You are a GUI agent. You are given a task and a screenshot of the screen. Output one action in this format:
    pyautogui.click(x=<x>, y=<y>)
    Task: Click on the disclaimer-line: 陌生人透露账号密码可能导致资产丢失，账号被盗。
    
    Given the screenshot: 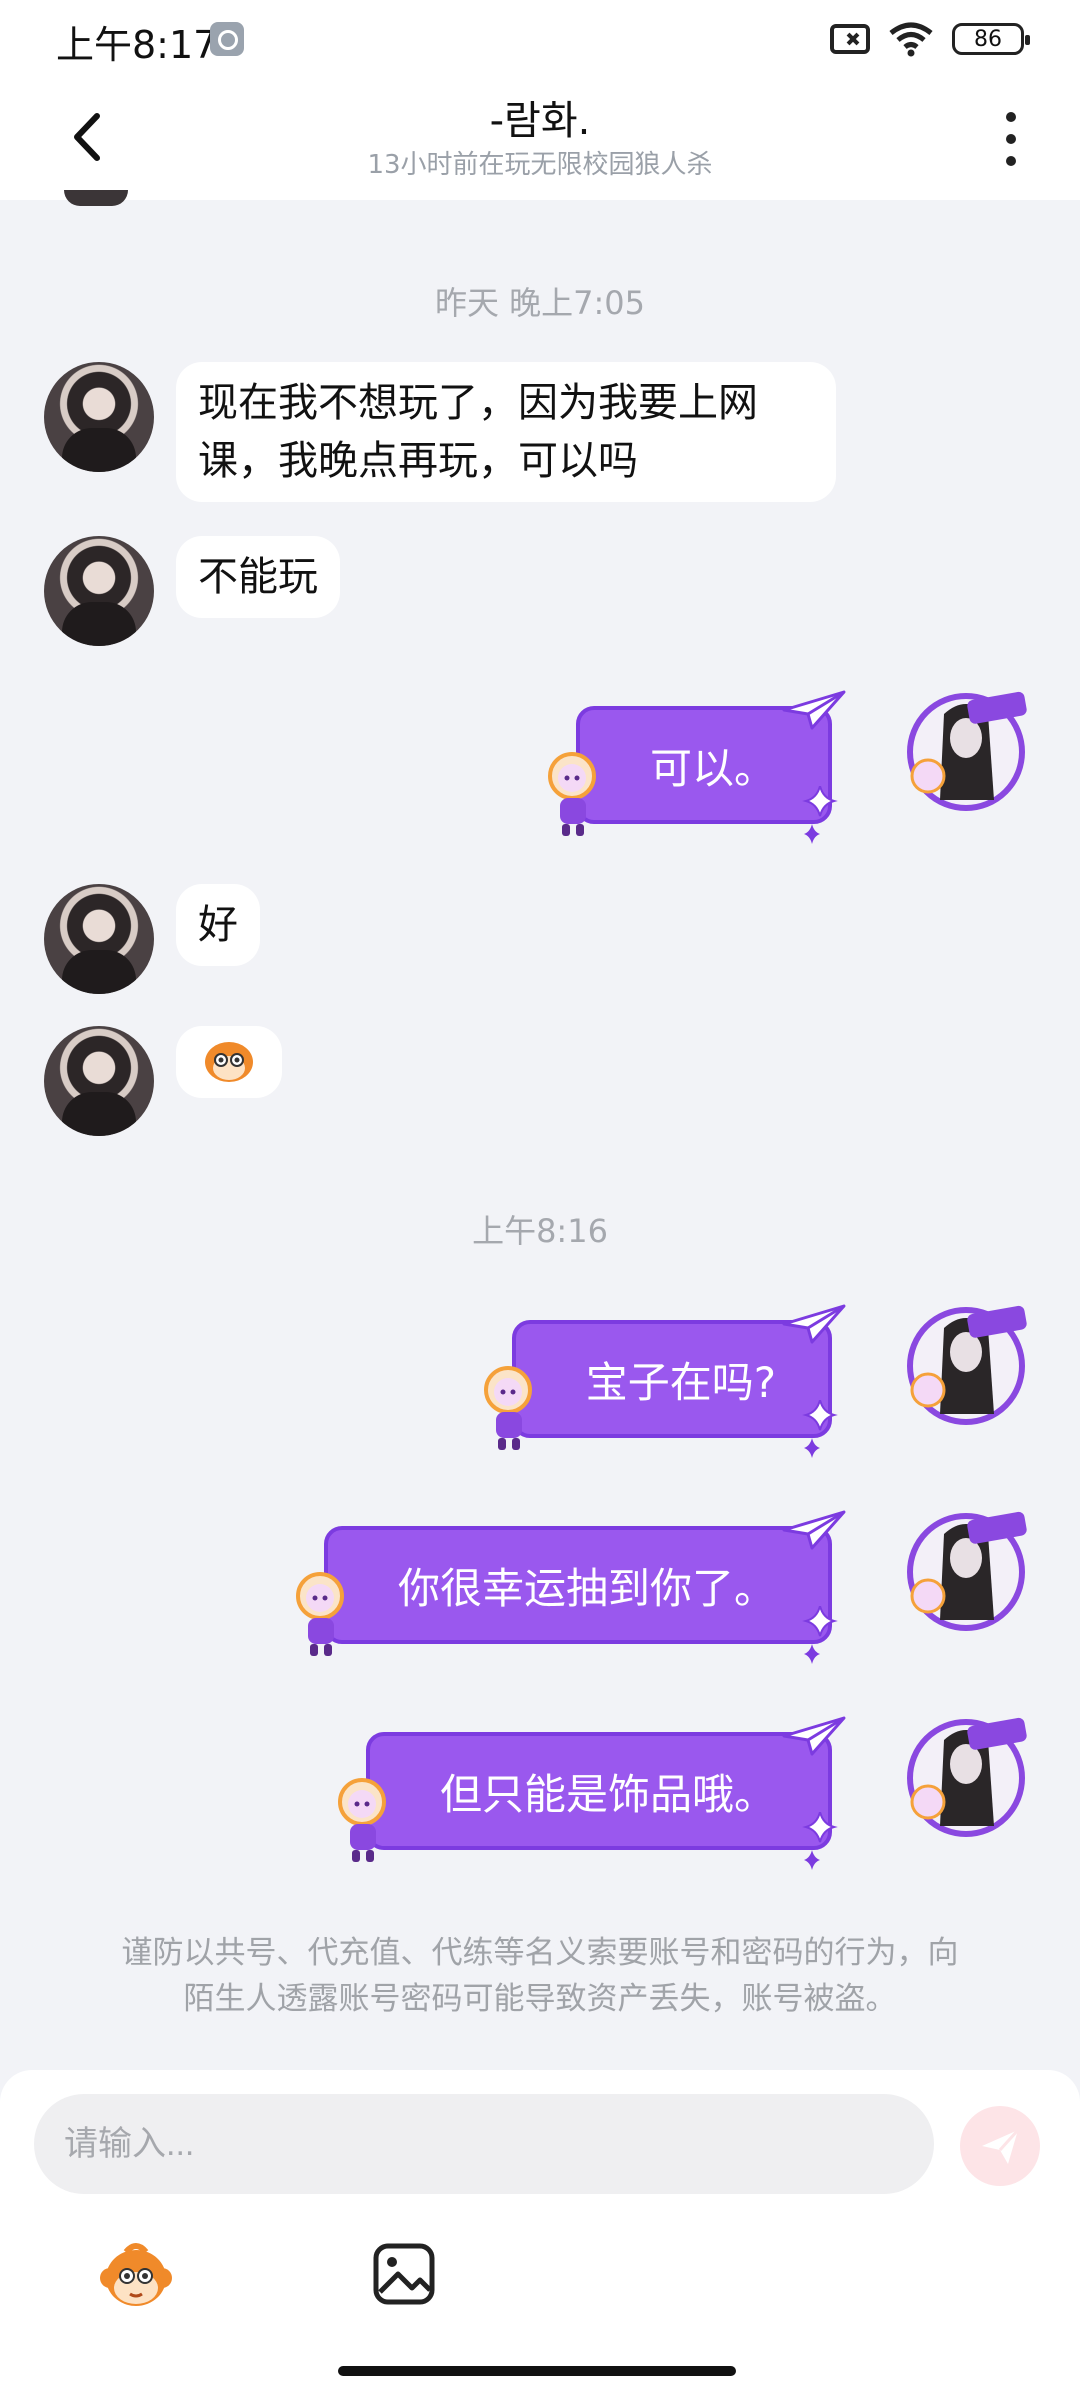 What is the action you would take?
    pyautogui.click(x=540, y=1999)
    